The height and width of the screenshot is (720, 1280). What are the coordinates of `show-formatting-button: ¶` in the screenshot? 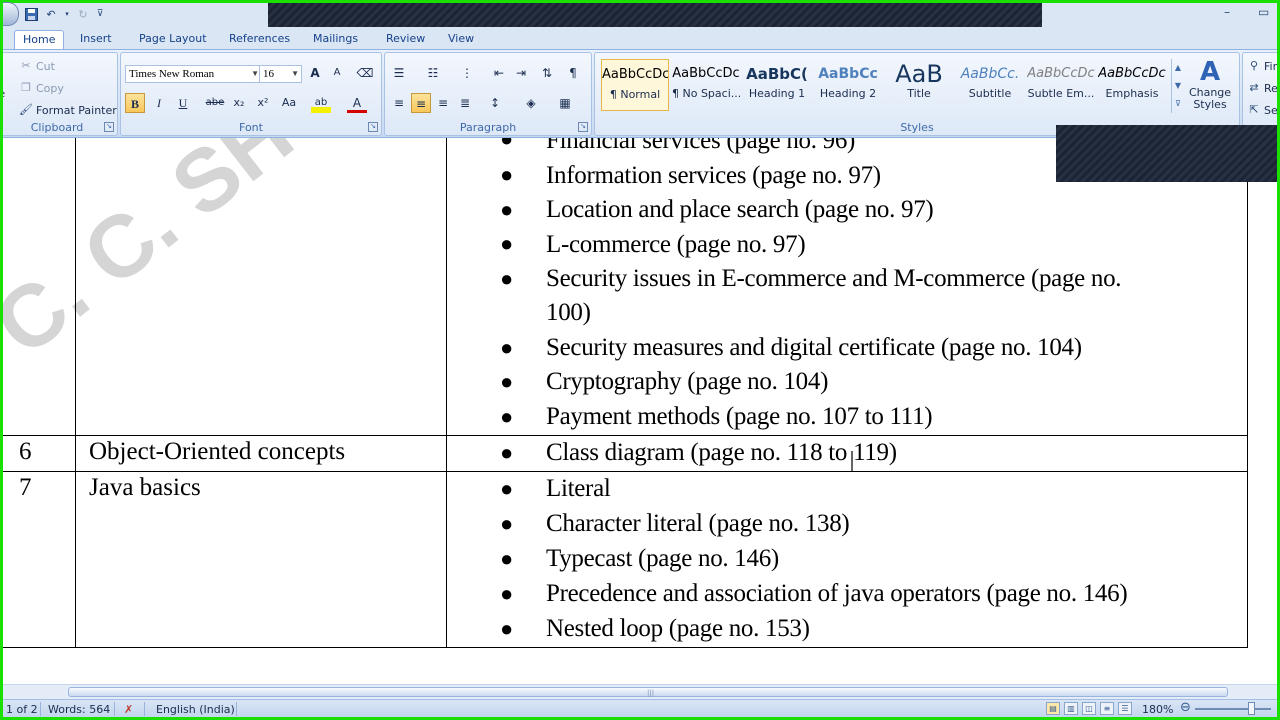 It's located at (573, 73).